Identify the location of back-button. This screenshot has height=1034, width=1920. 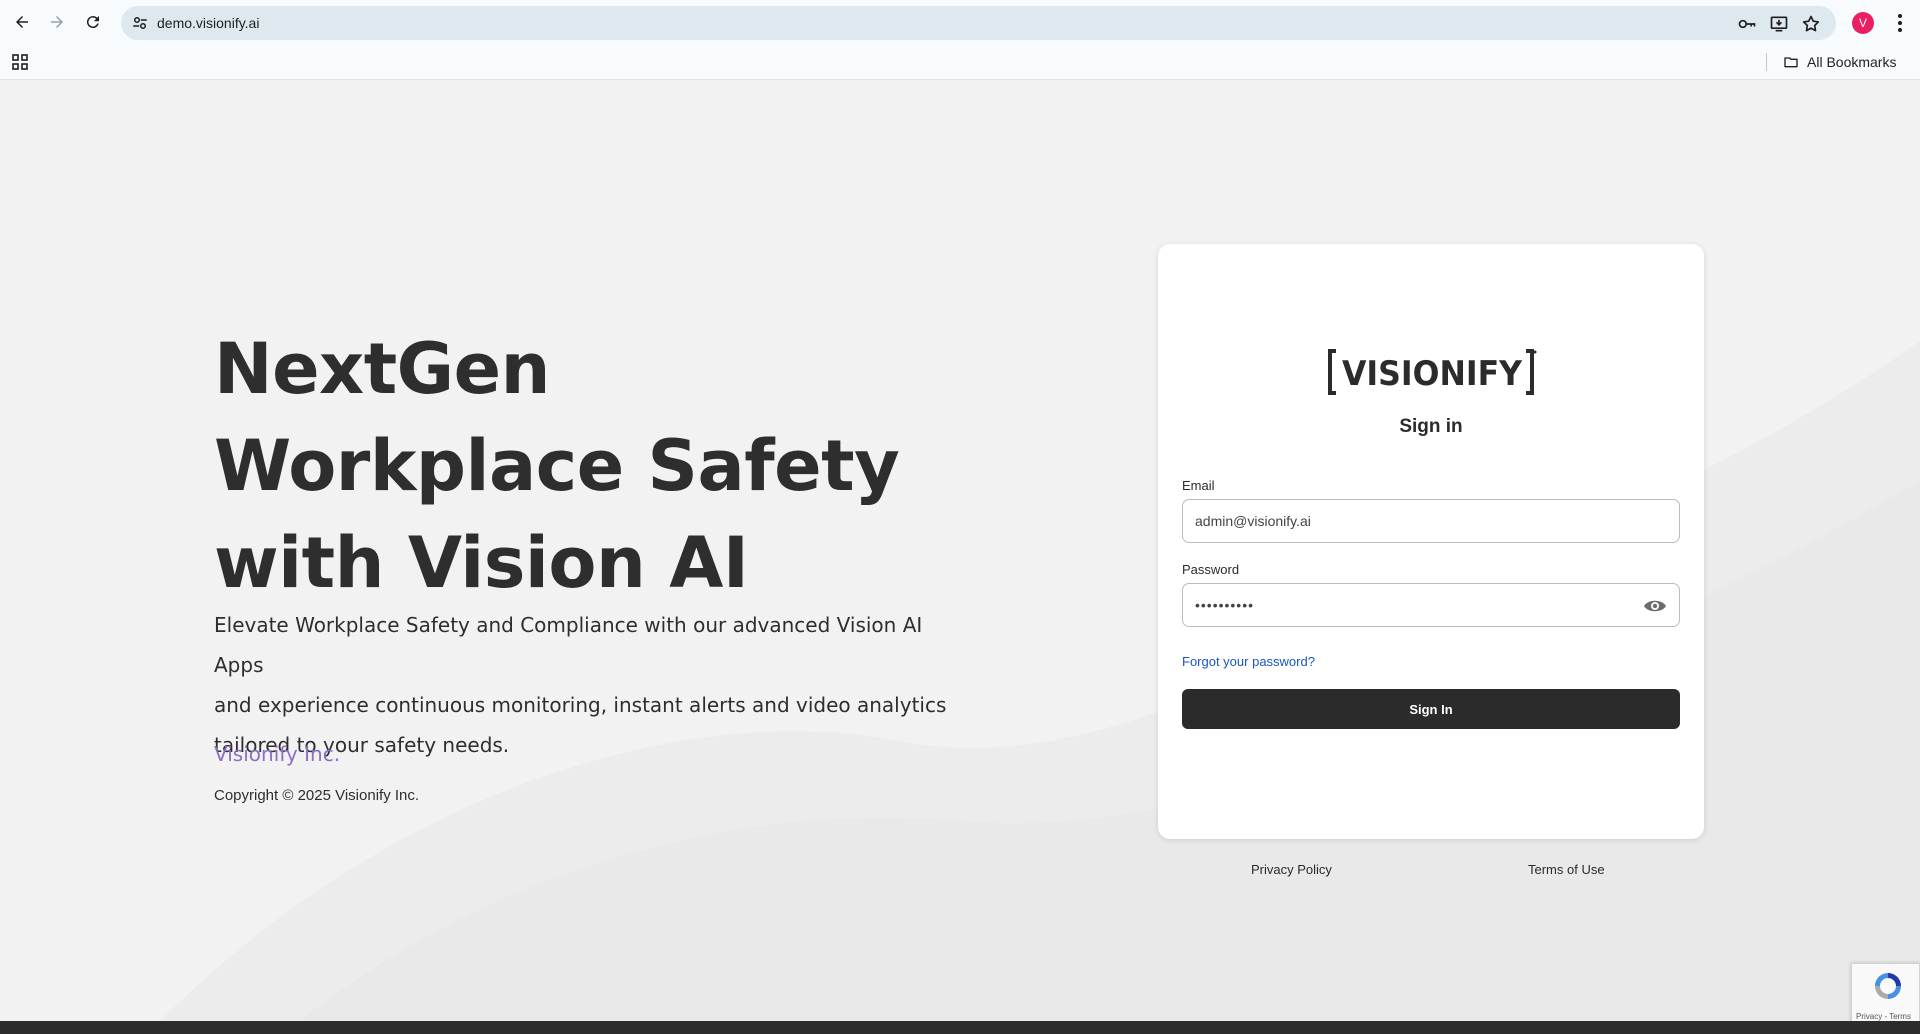
(22, 22).